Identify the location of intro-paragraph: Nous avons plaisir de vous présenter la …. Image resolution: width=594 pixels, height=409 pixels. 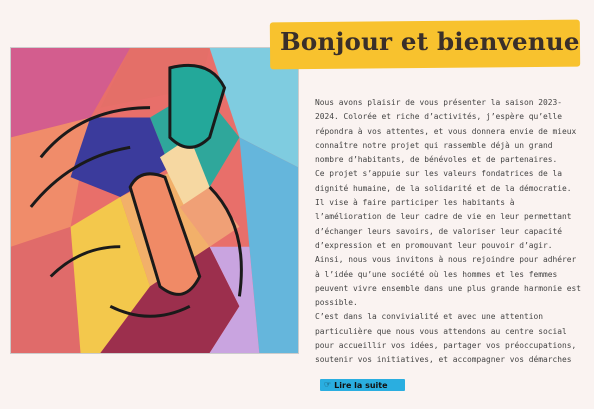
(446, 131).